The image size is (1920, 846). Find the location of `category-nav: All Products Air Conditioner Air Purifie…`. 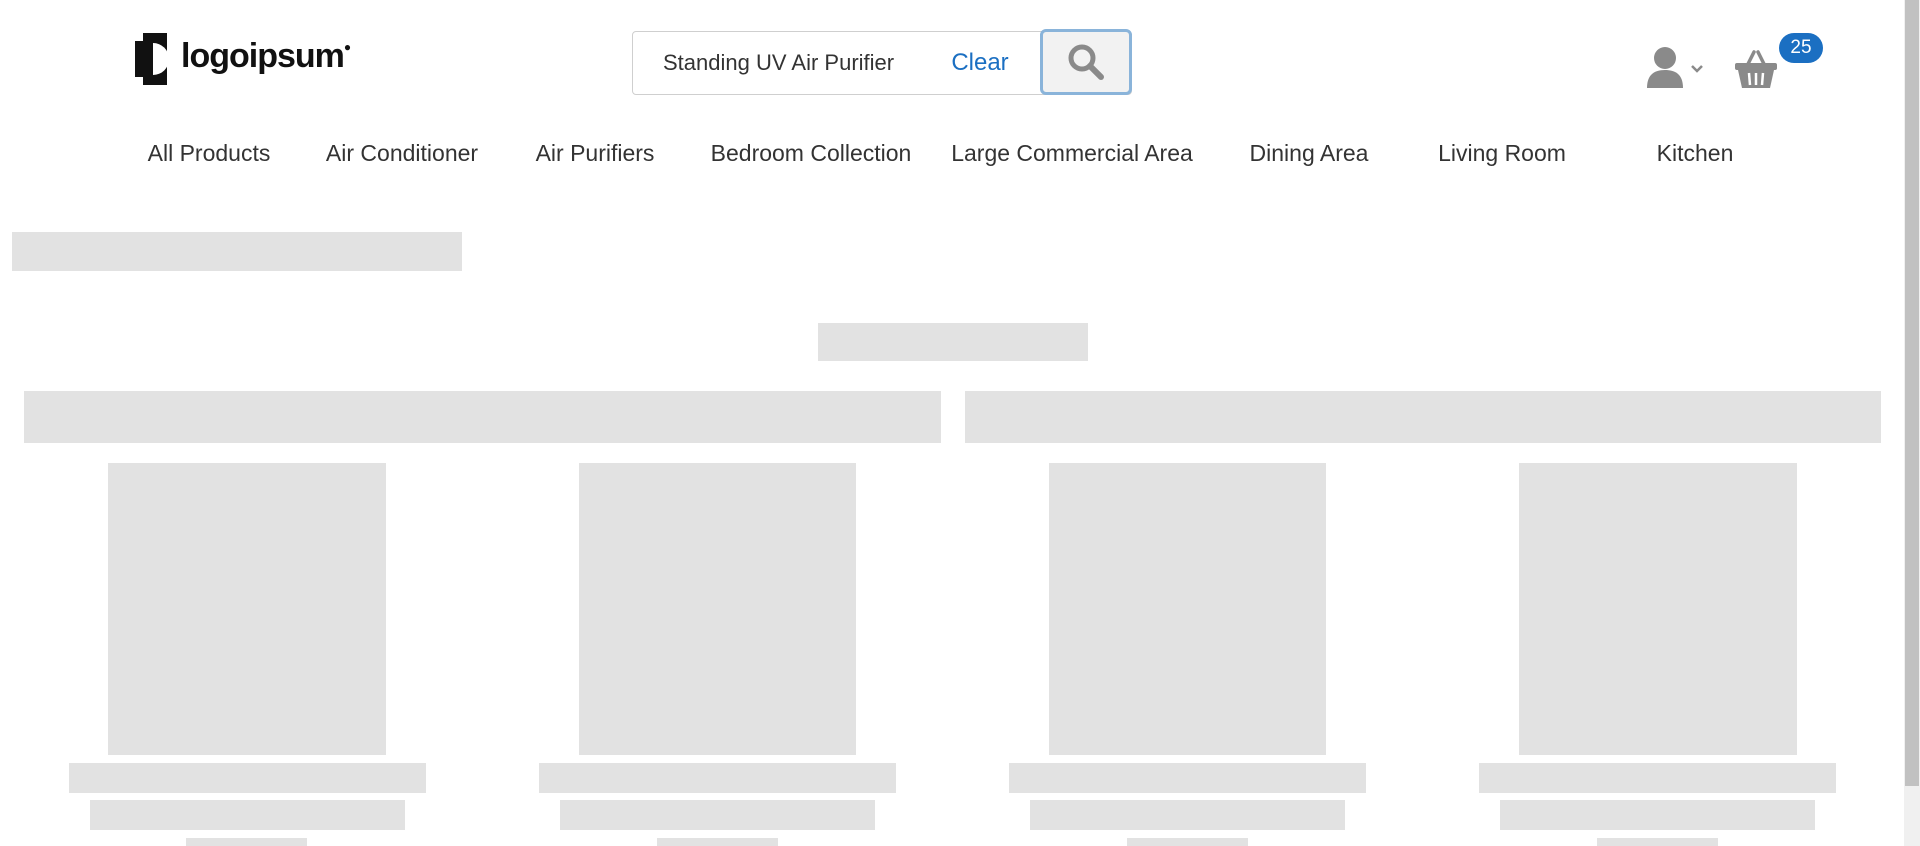

category-nav: All Products Air Conditioner Air Purifie… is located at coordinates (960, 158).